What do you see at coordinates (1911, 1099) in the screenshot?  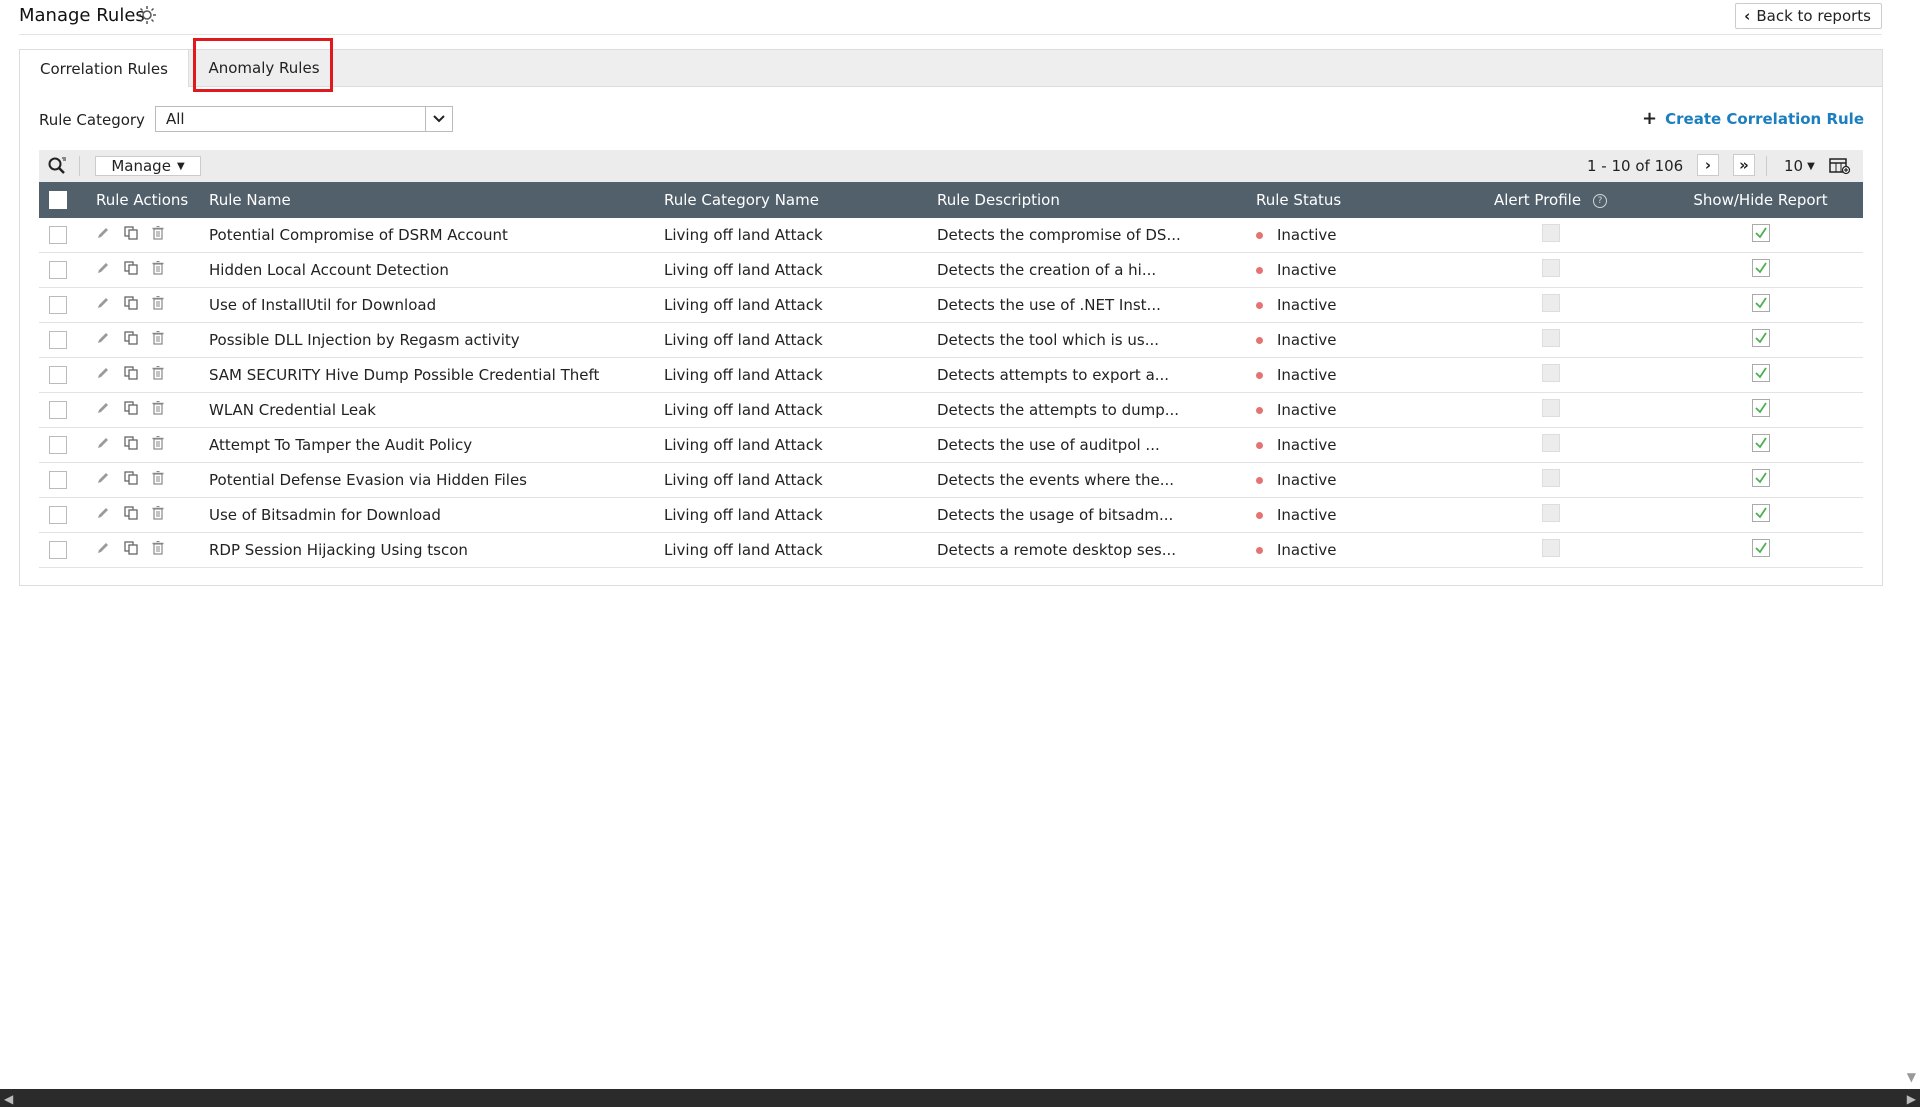 I see `scroll-right-arrow-icon: ▶` at bounding box center [1911, 1099].